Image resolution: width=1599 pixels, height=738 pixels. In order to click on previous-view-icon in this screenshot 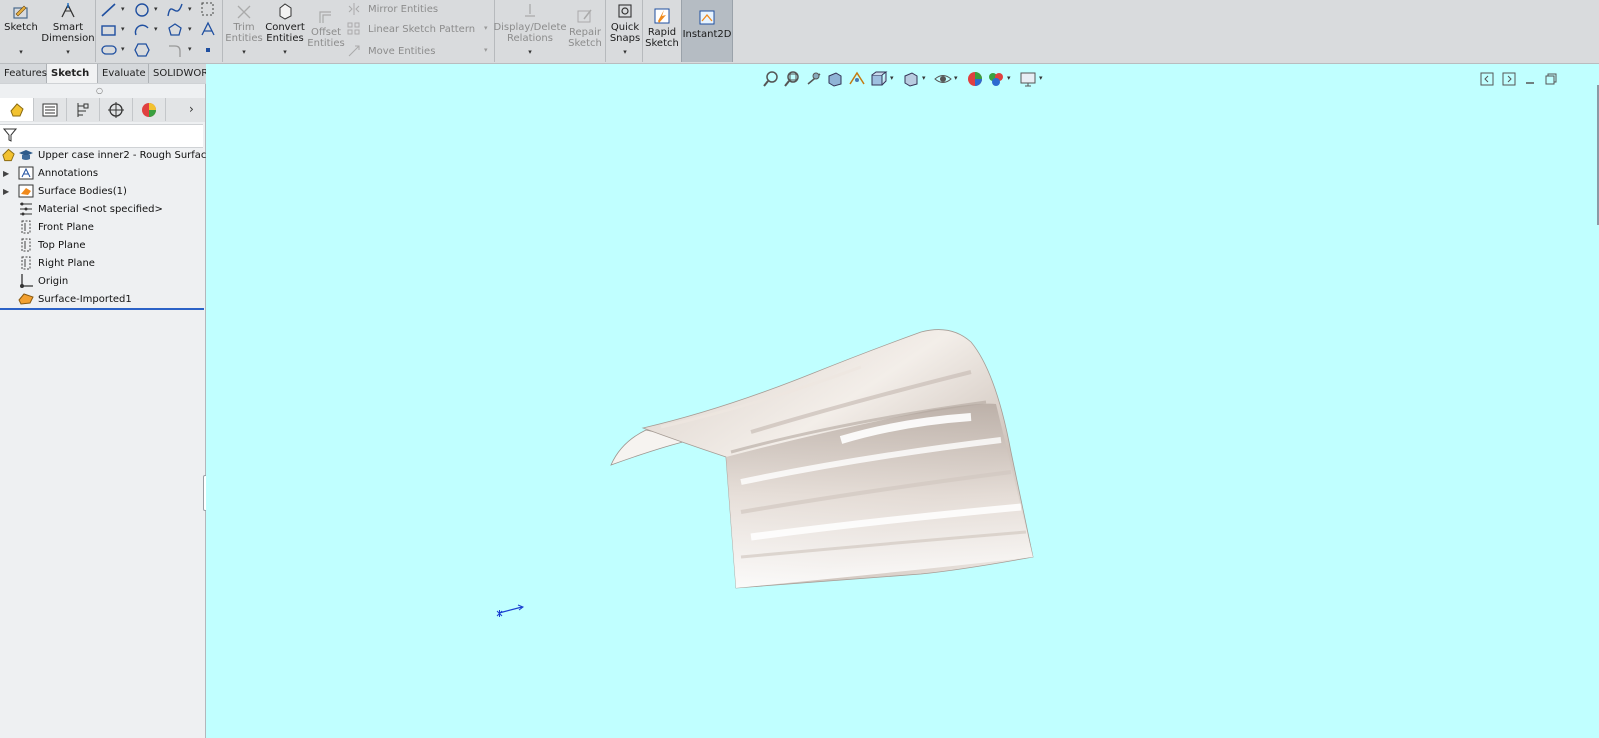, I will do `click(814, 79)`.